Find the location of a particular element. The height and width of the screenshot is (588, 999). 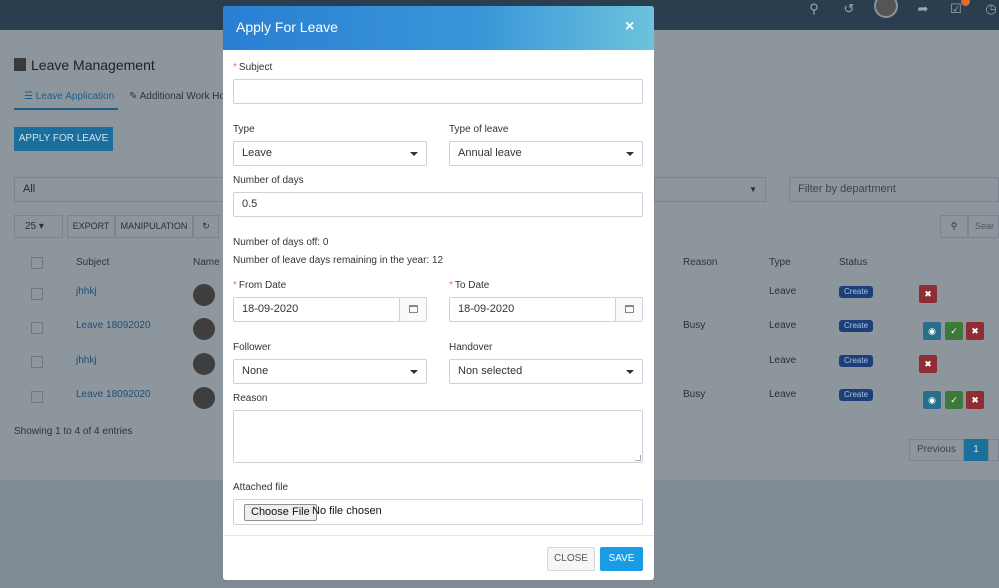

tab-leave-application: ☰ Leave Application is located at coordinates (69, 96).